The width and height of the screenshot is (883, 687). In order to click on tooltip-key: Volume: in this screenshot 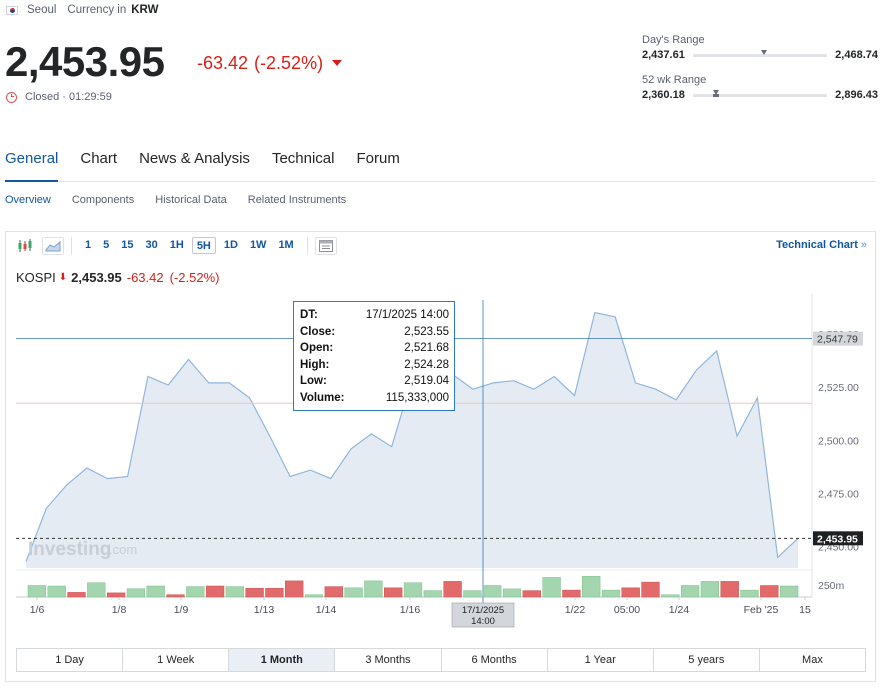, I will do `click(322, 397)`.